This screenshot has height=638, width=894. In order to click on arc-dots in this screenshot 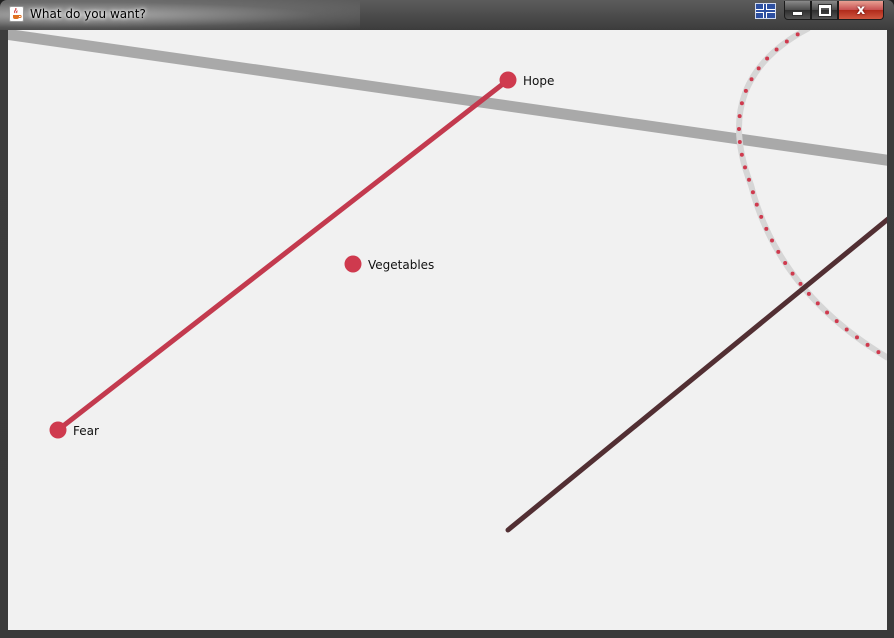, I will do `click(812, 195)`.